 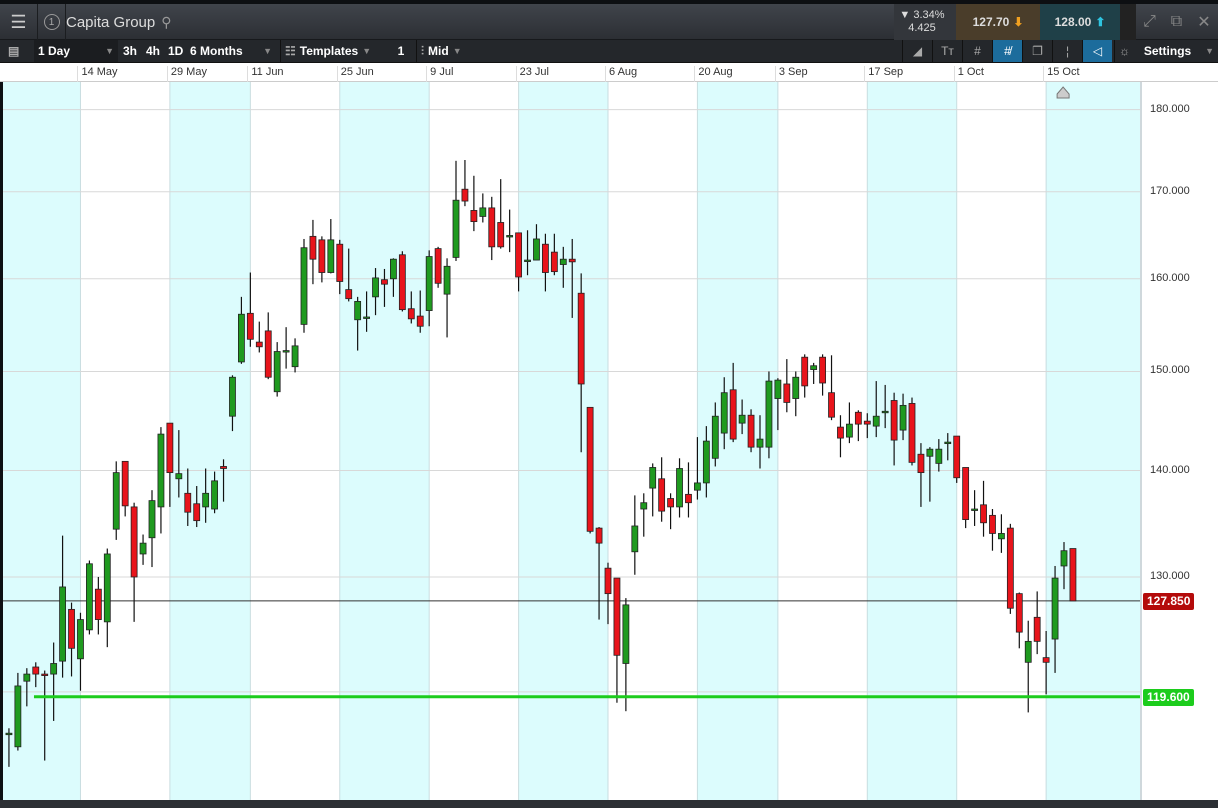 What do you see at coordinates (333, 51) in the screenshot?
I see `templates-select: ☷ Templates ▼` at bounding box center [333, 51].